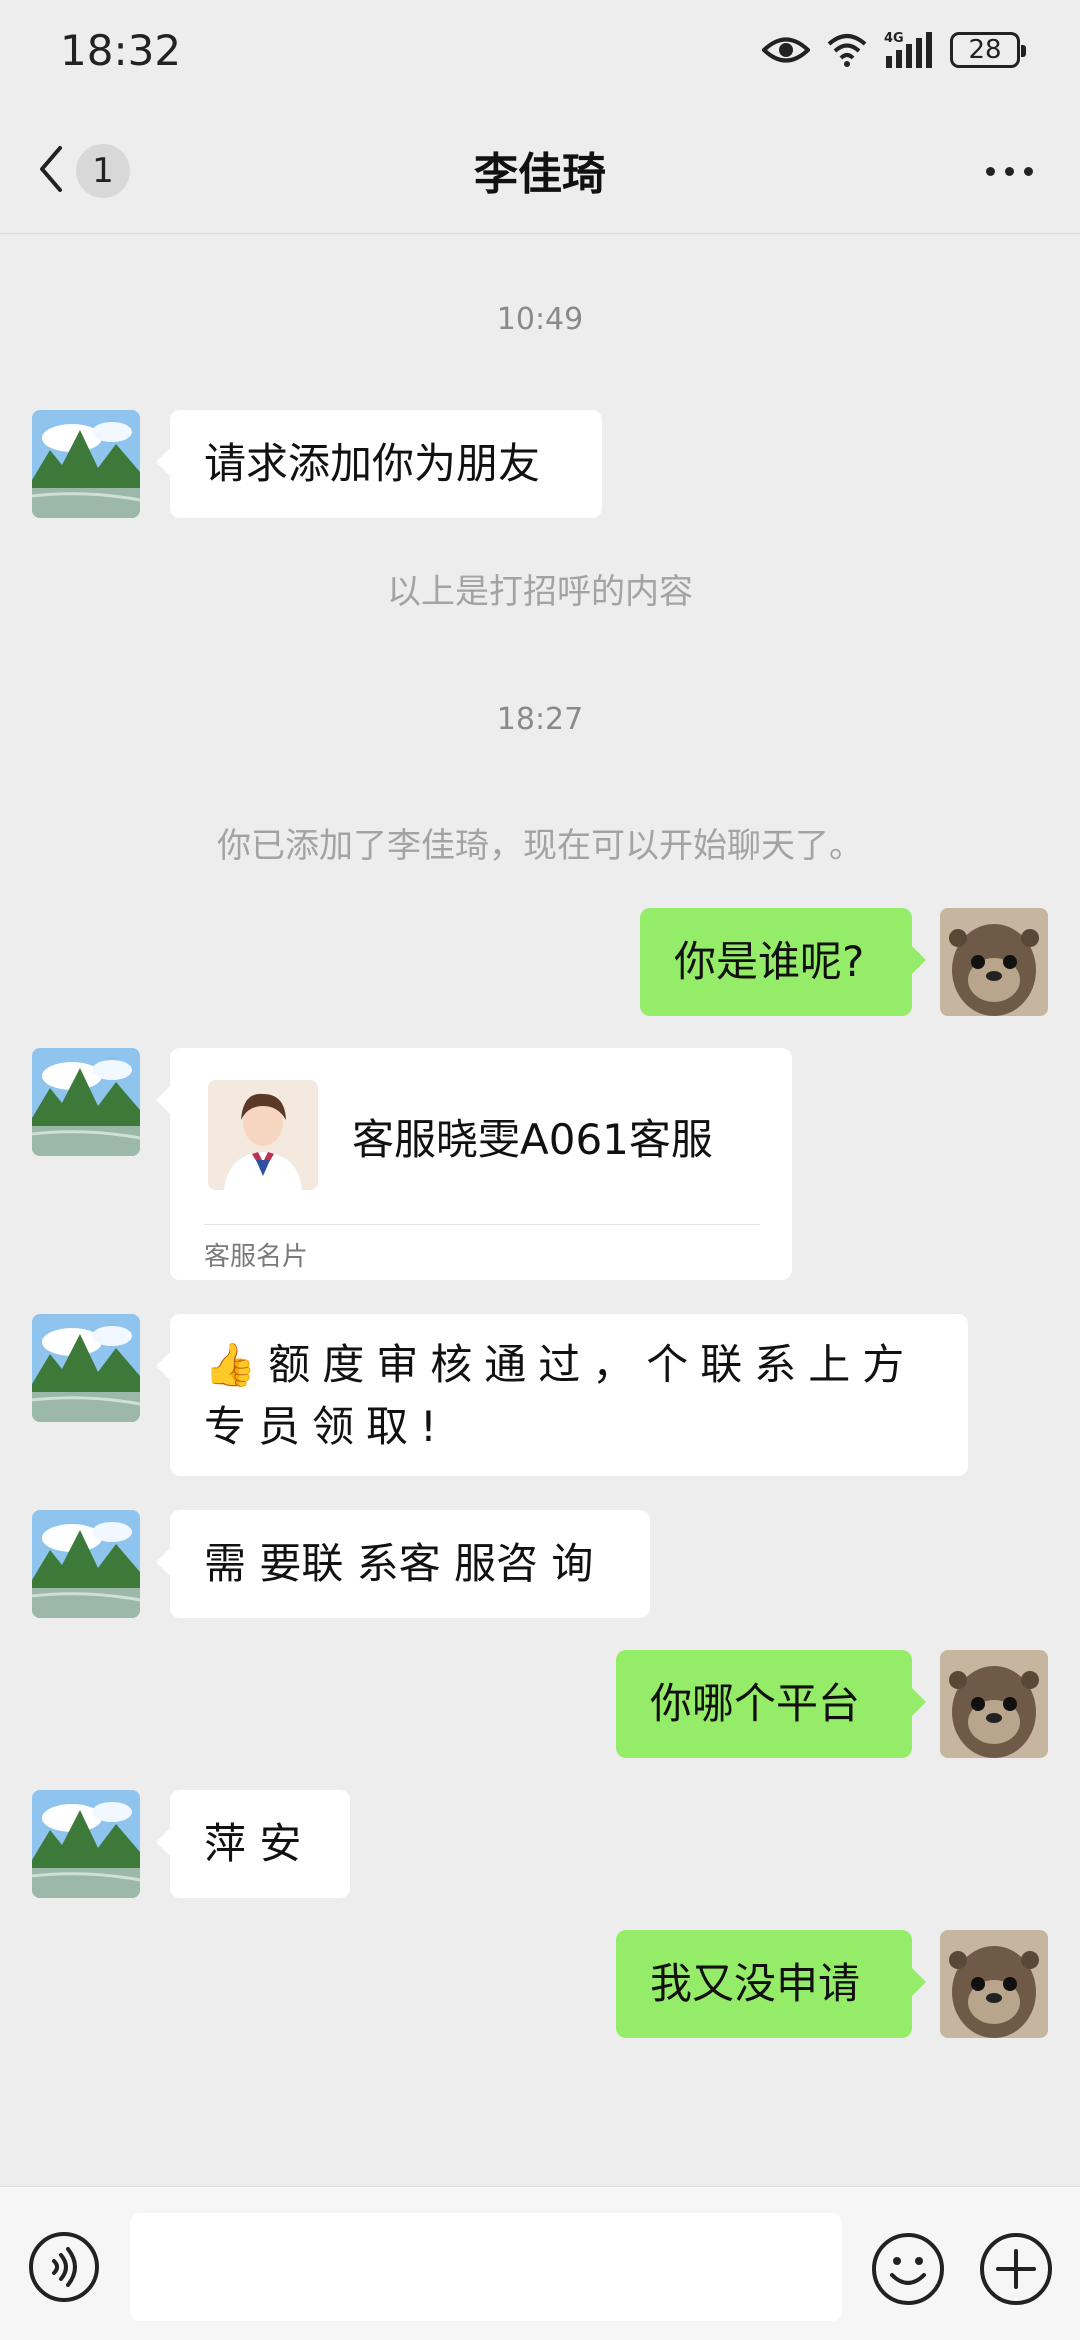 This screenshot has height=2340, width=1080. Describe the element at coordinates (769, 961) in the screenshot. I see `message-text: 你是谁呢?` at that location.